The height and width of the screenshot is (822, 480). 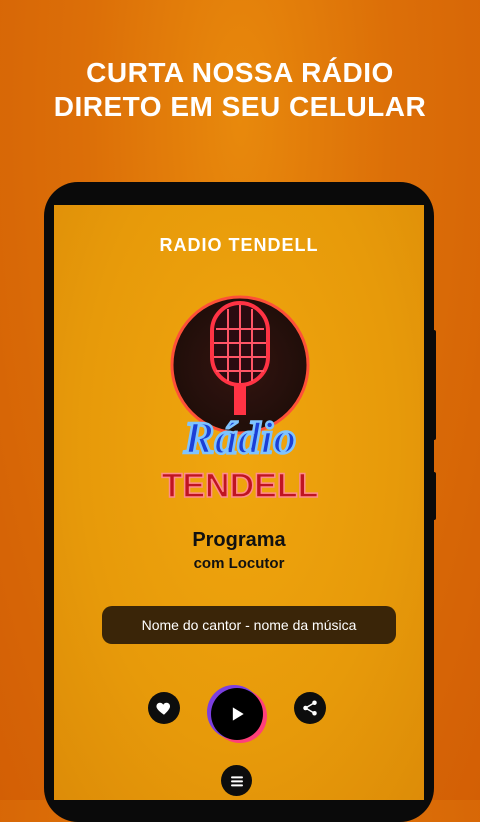 What do you see at coordinates (239, 563) in the screenshot?
I see `program-host: com Locutor` at bounding box center [239, 563].